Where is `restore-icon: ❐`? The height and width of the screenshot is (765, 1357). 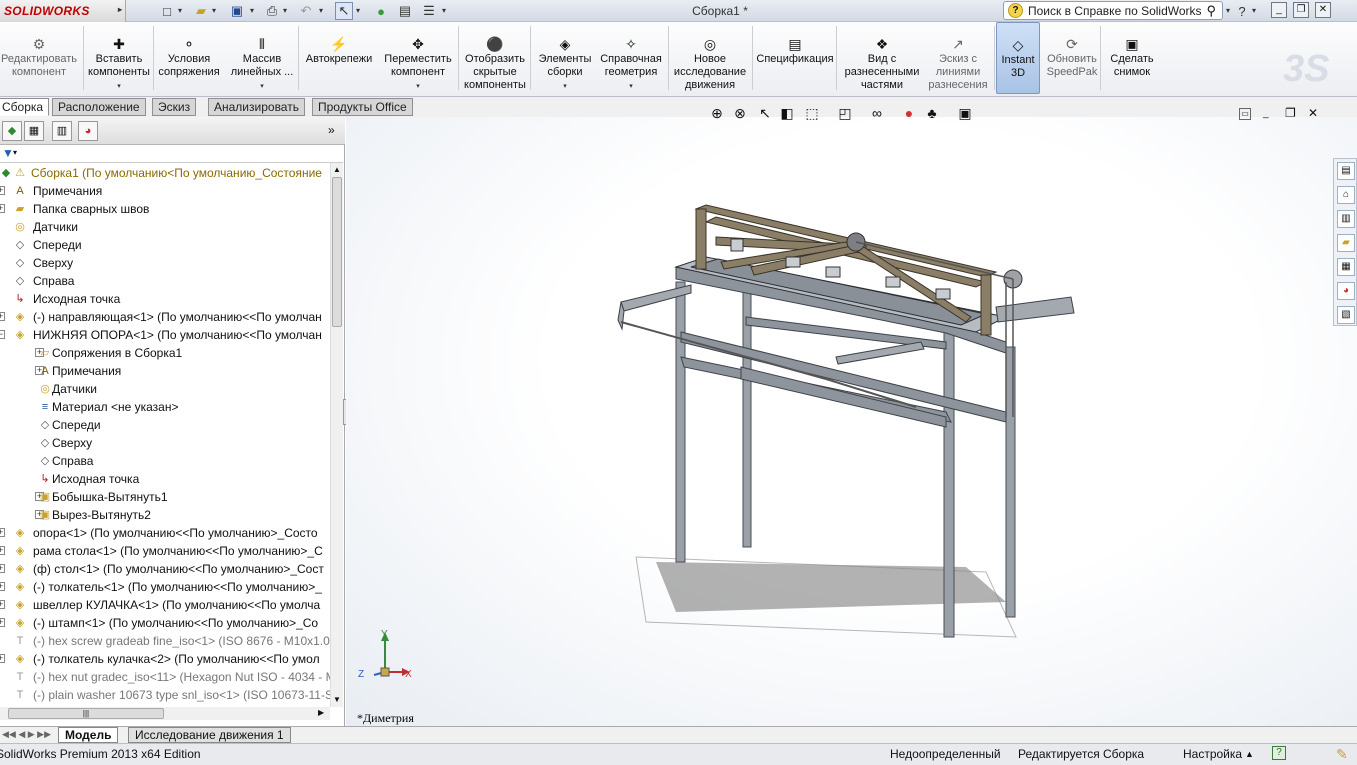 restore-icon: ❐ is located at coordinates (1301, 10).